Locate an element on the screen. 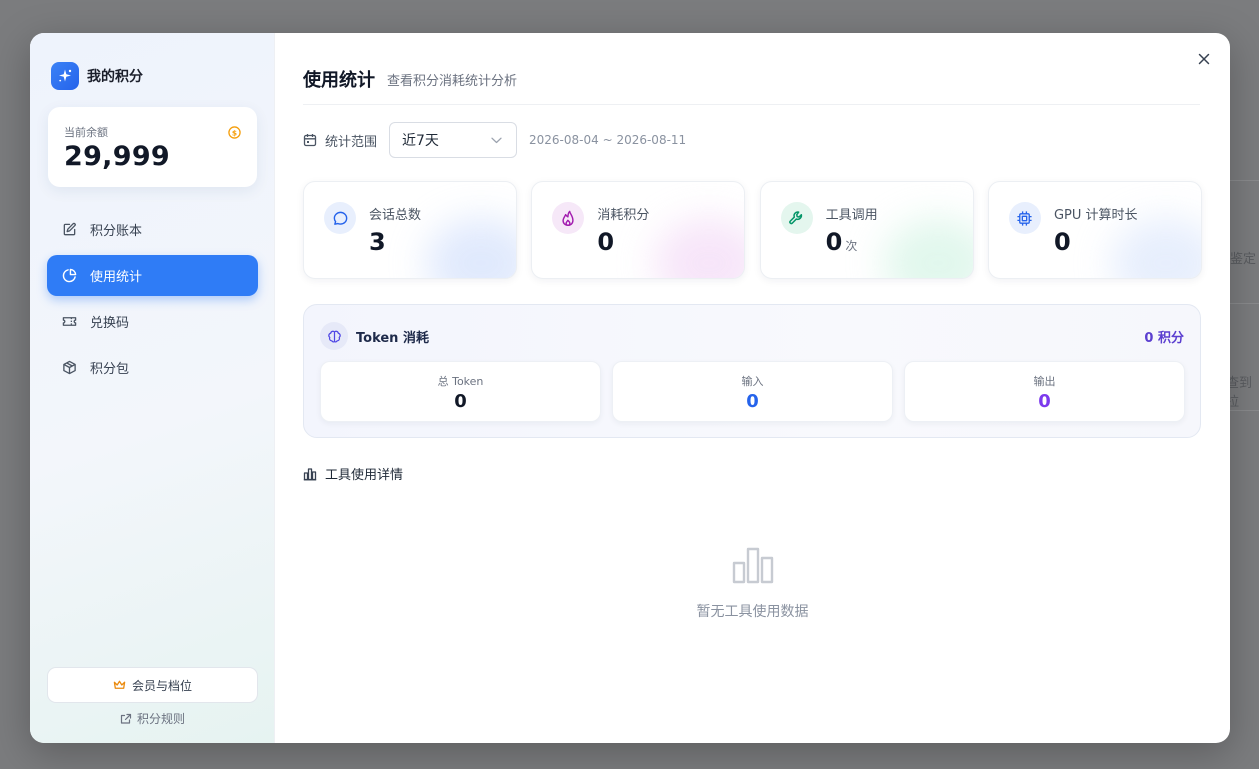 The image size is (1259, 769). stats-row: 会话总数 3 消耗积分 0 工具调用 0次 GPU 计算时长 0 is located at coordinates (752, 230).